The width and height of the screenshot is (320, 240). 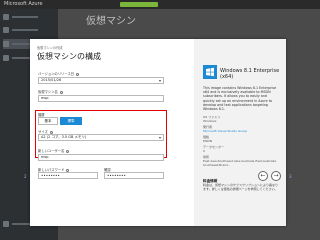 What do you see at coordinates (208, 141) in the screenshot?
I see `pricing-value: MSDN` at bounding box center [208, 141].